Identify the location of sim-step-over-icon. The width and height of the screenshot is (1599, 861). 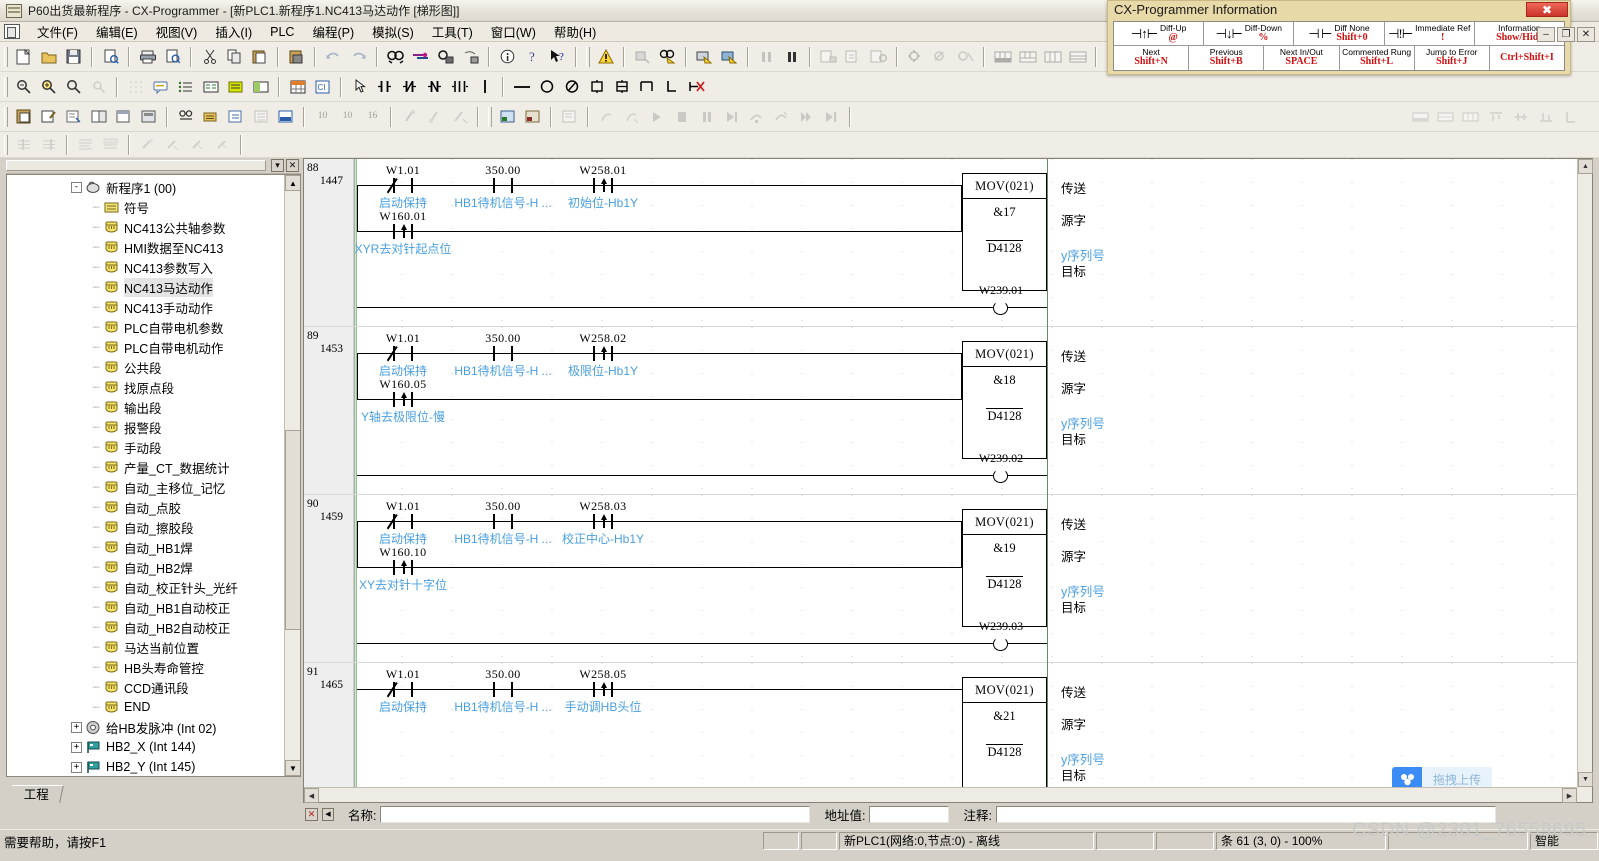
(756, 117).